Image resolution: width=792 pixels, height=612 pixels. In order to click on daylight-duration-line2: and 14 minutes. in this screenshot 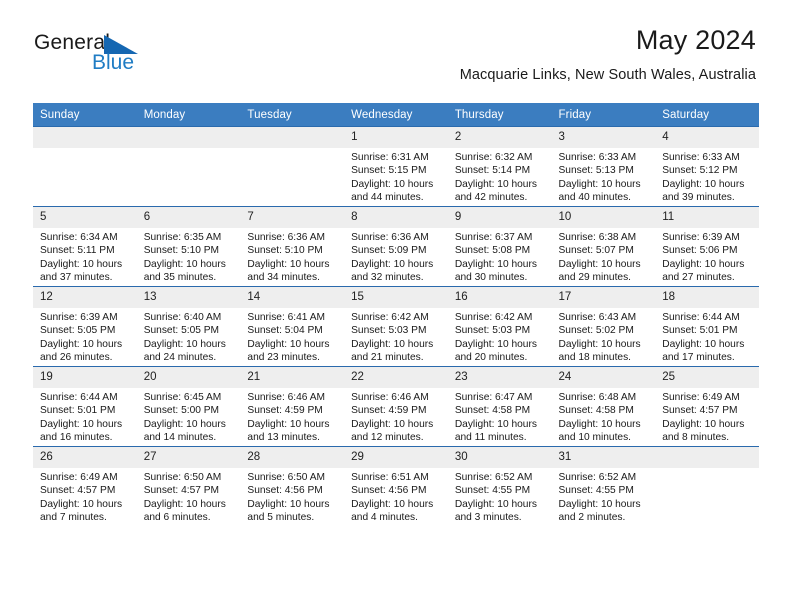, I will do `click(180, 438)`.